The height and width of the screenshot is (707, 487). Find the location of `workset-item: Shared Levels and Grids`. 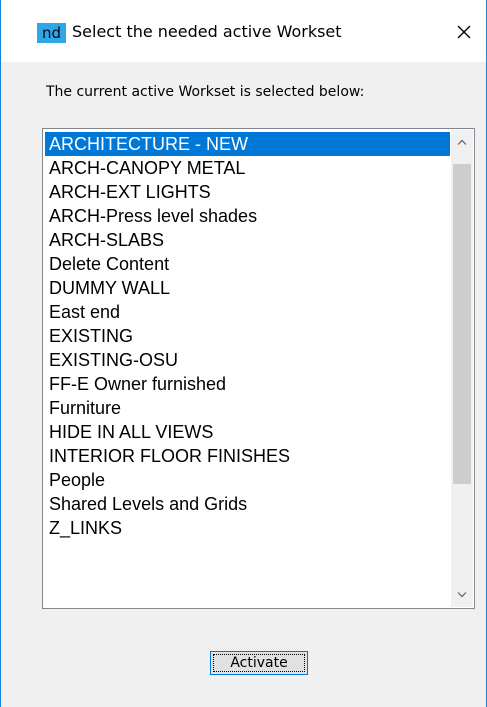

workset-item: Shared Levels and Grids is located at coordinates (247, 504).